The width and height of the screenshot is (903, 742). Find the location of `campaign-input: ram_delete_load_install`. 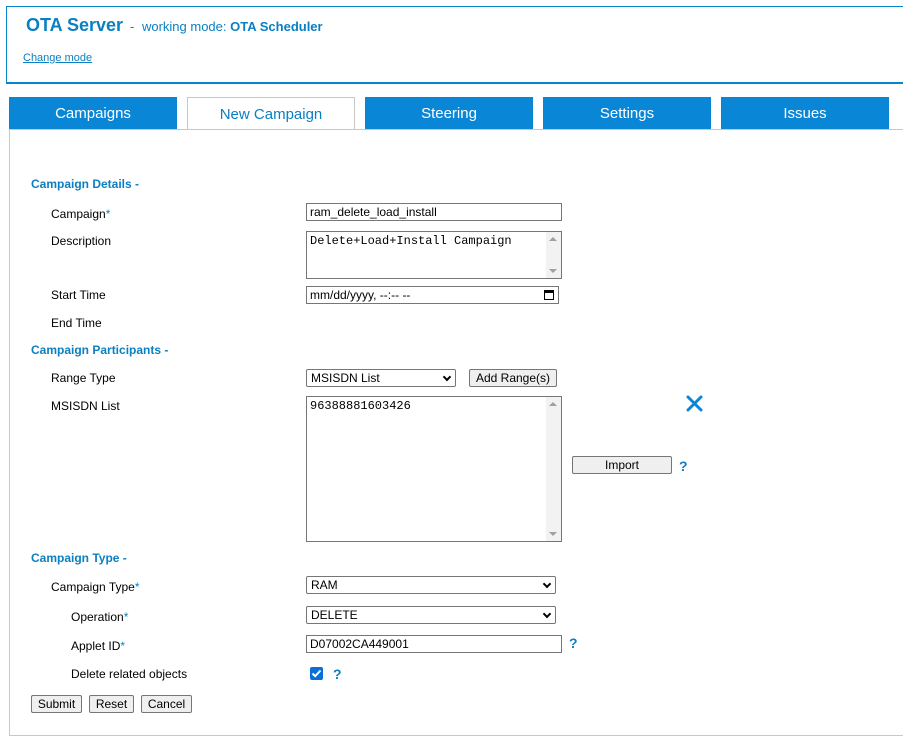

campaign-input: ram_delete_load_install is located at coordinates (434, 212).